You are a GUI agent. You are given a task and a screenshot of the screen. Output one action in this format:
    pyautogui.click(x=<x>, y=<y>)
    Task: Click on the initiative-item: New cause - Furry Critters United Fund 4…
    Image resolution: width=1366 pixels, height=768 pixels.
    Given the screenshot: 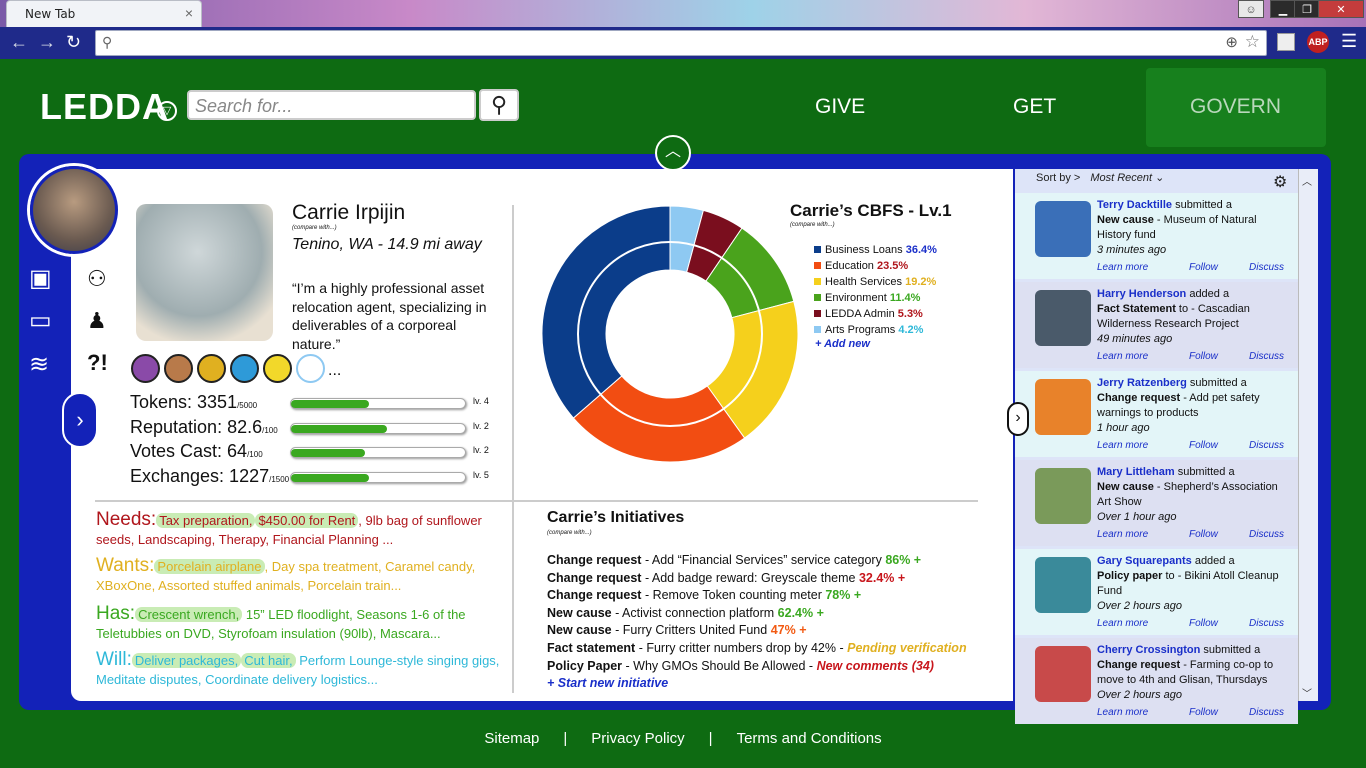 What is the action you would take?
    pyautogui.click(x=772, y=631)
    